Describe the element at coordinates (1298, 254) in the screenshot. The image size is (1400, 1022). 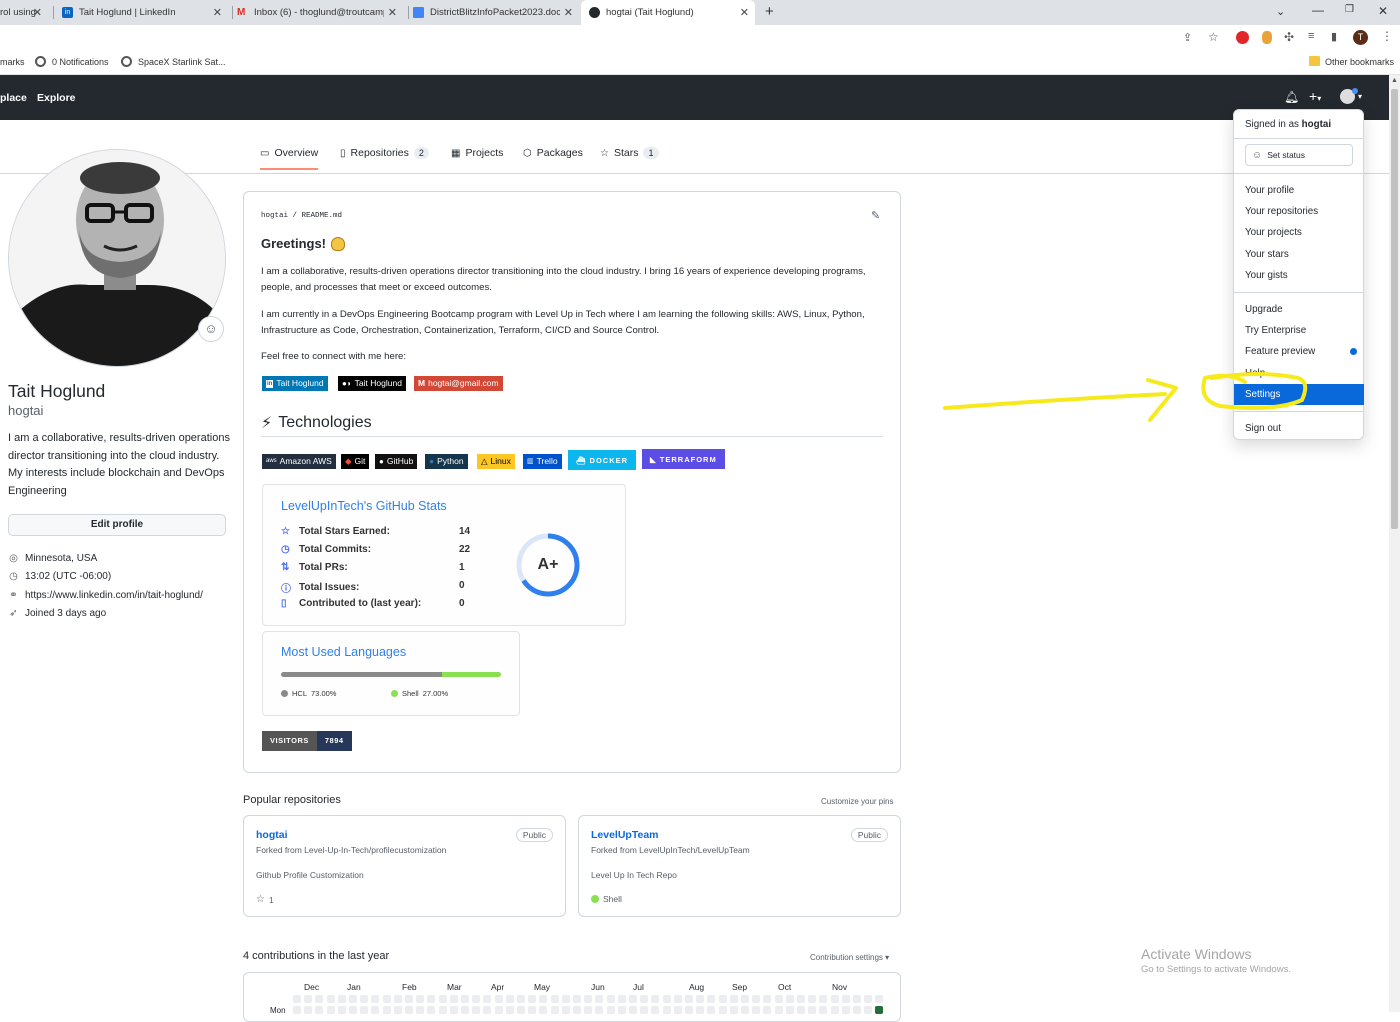
I see `menu-your-stars: Your stars` at that location.